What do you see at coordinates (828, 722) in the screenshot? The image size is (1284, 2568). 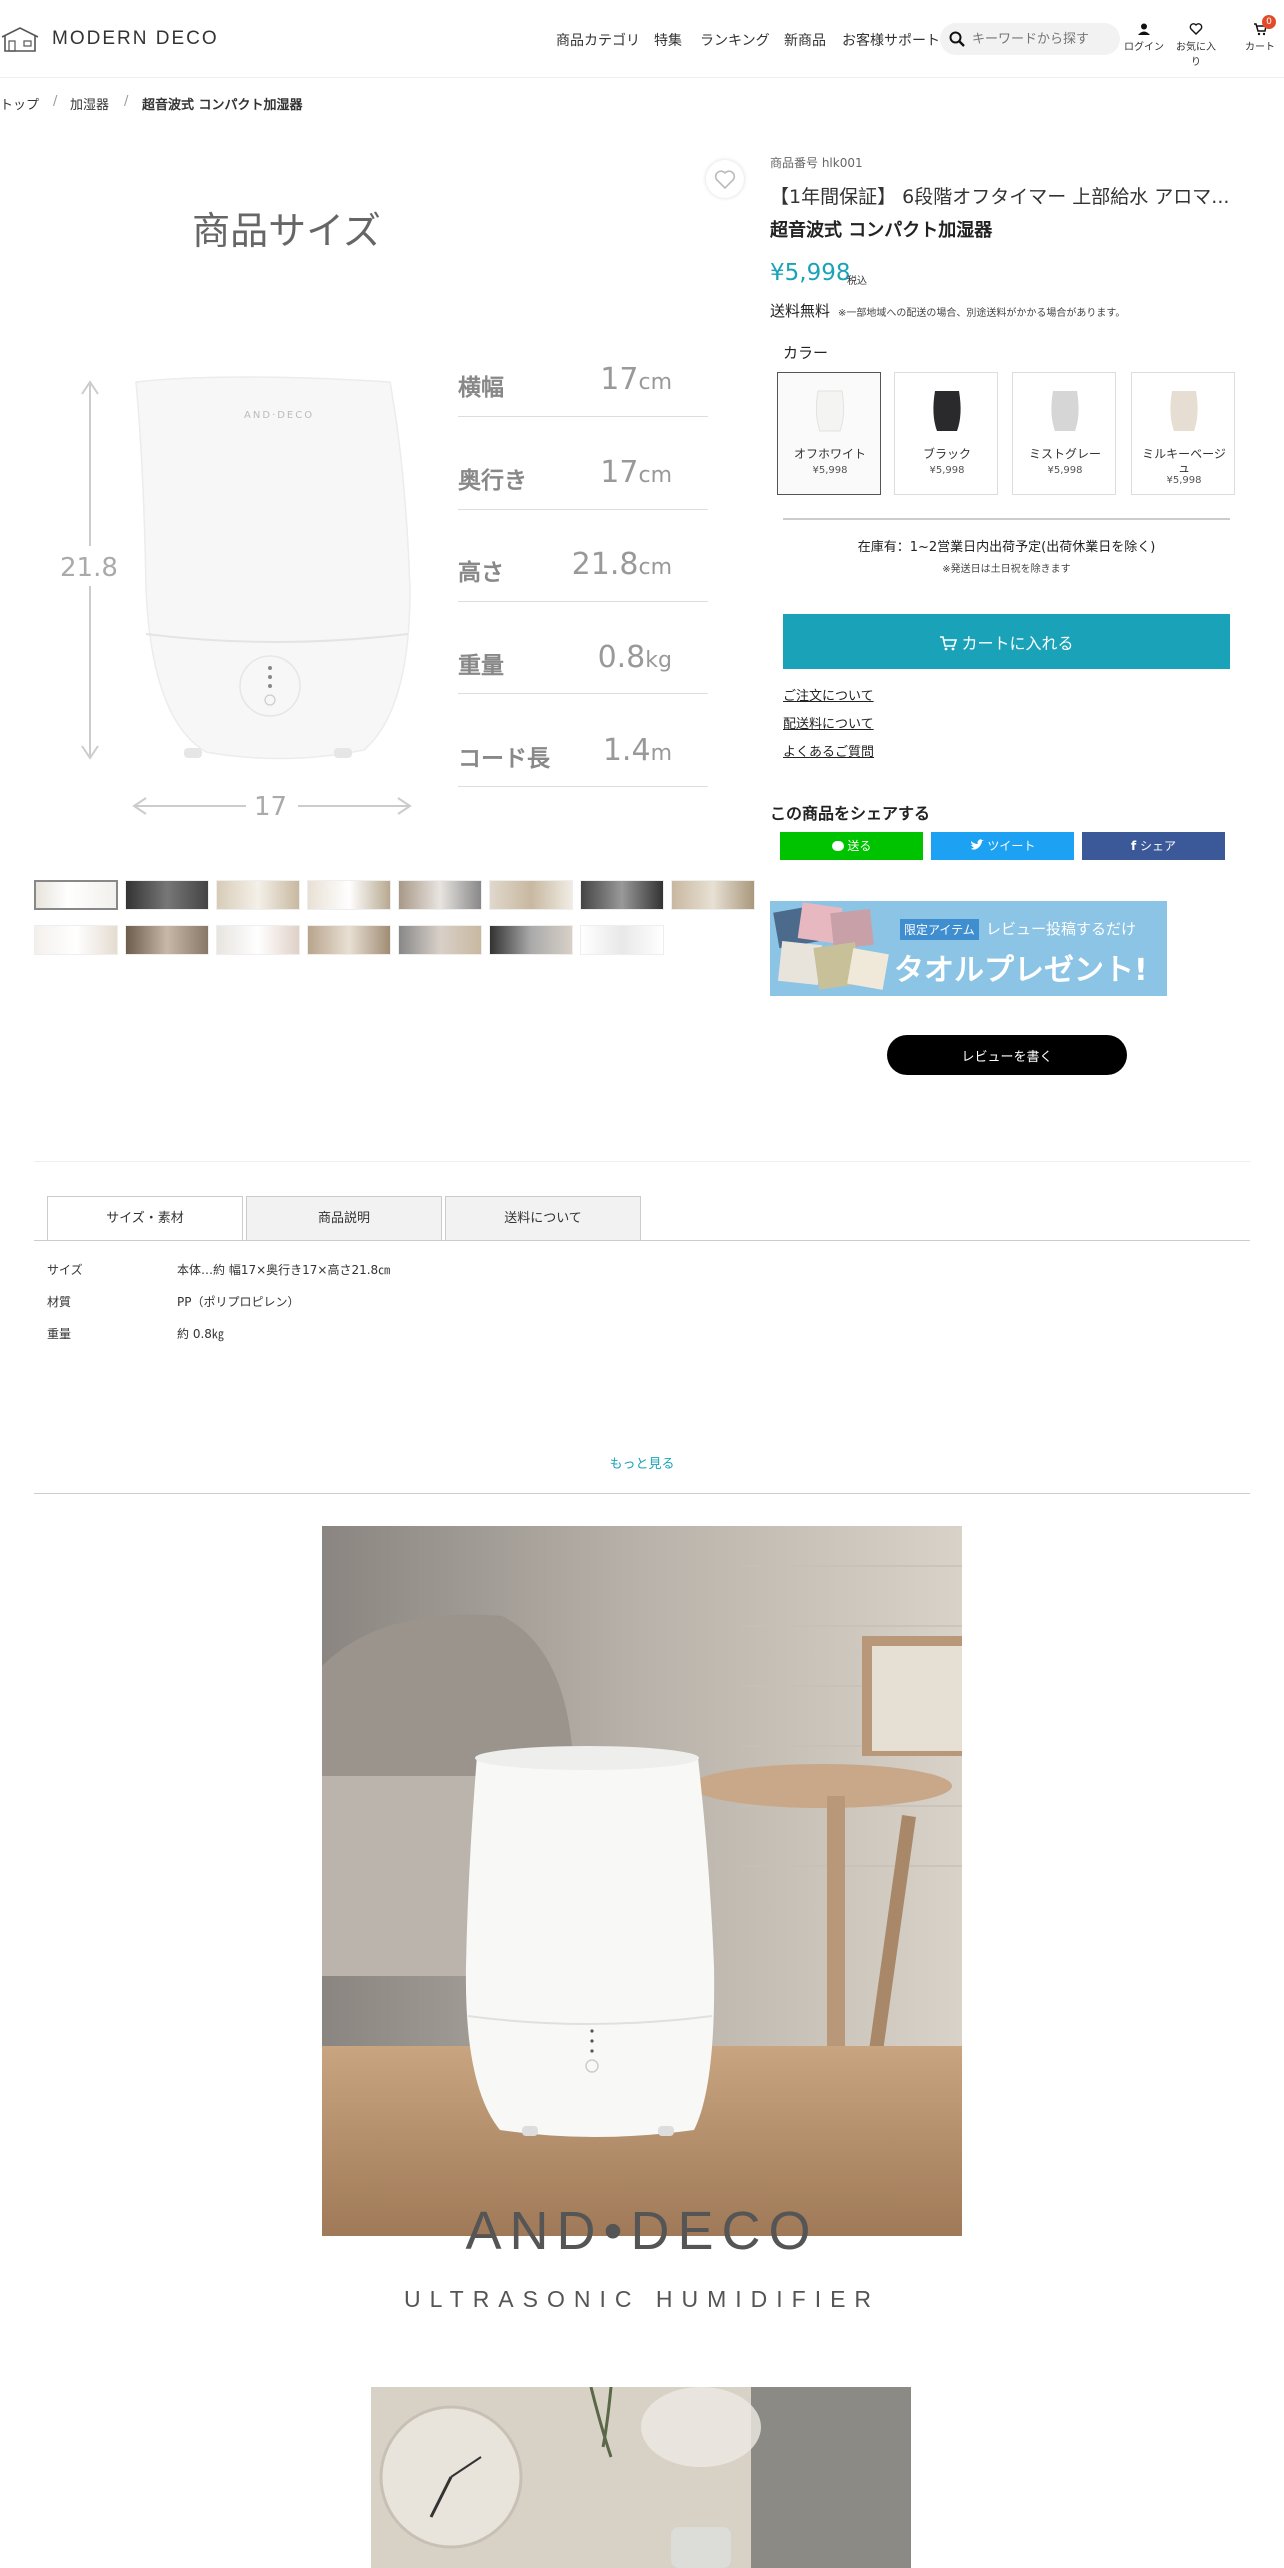 I see `shipping-fee-link: 配送料について` at bounding box center [828, 722].